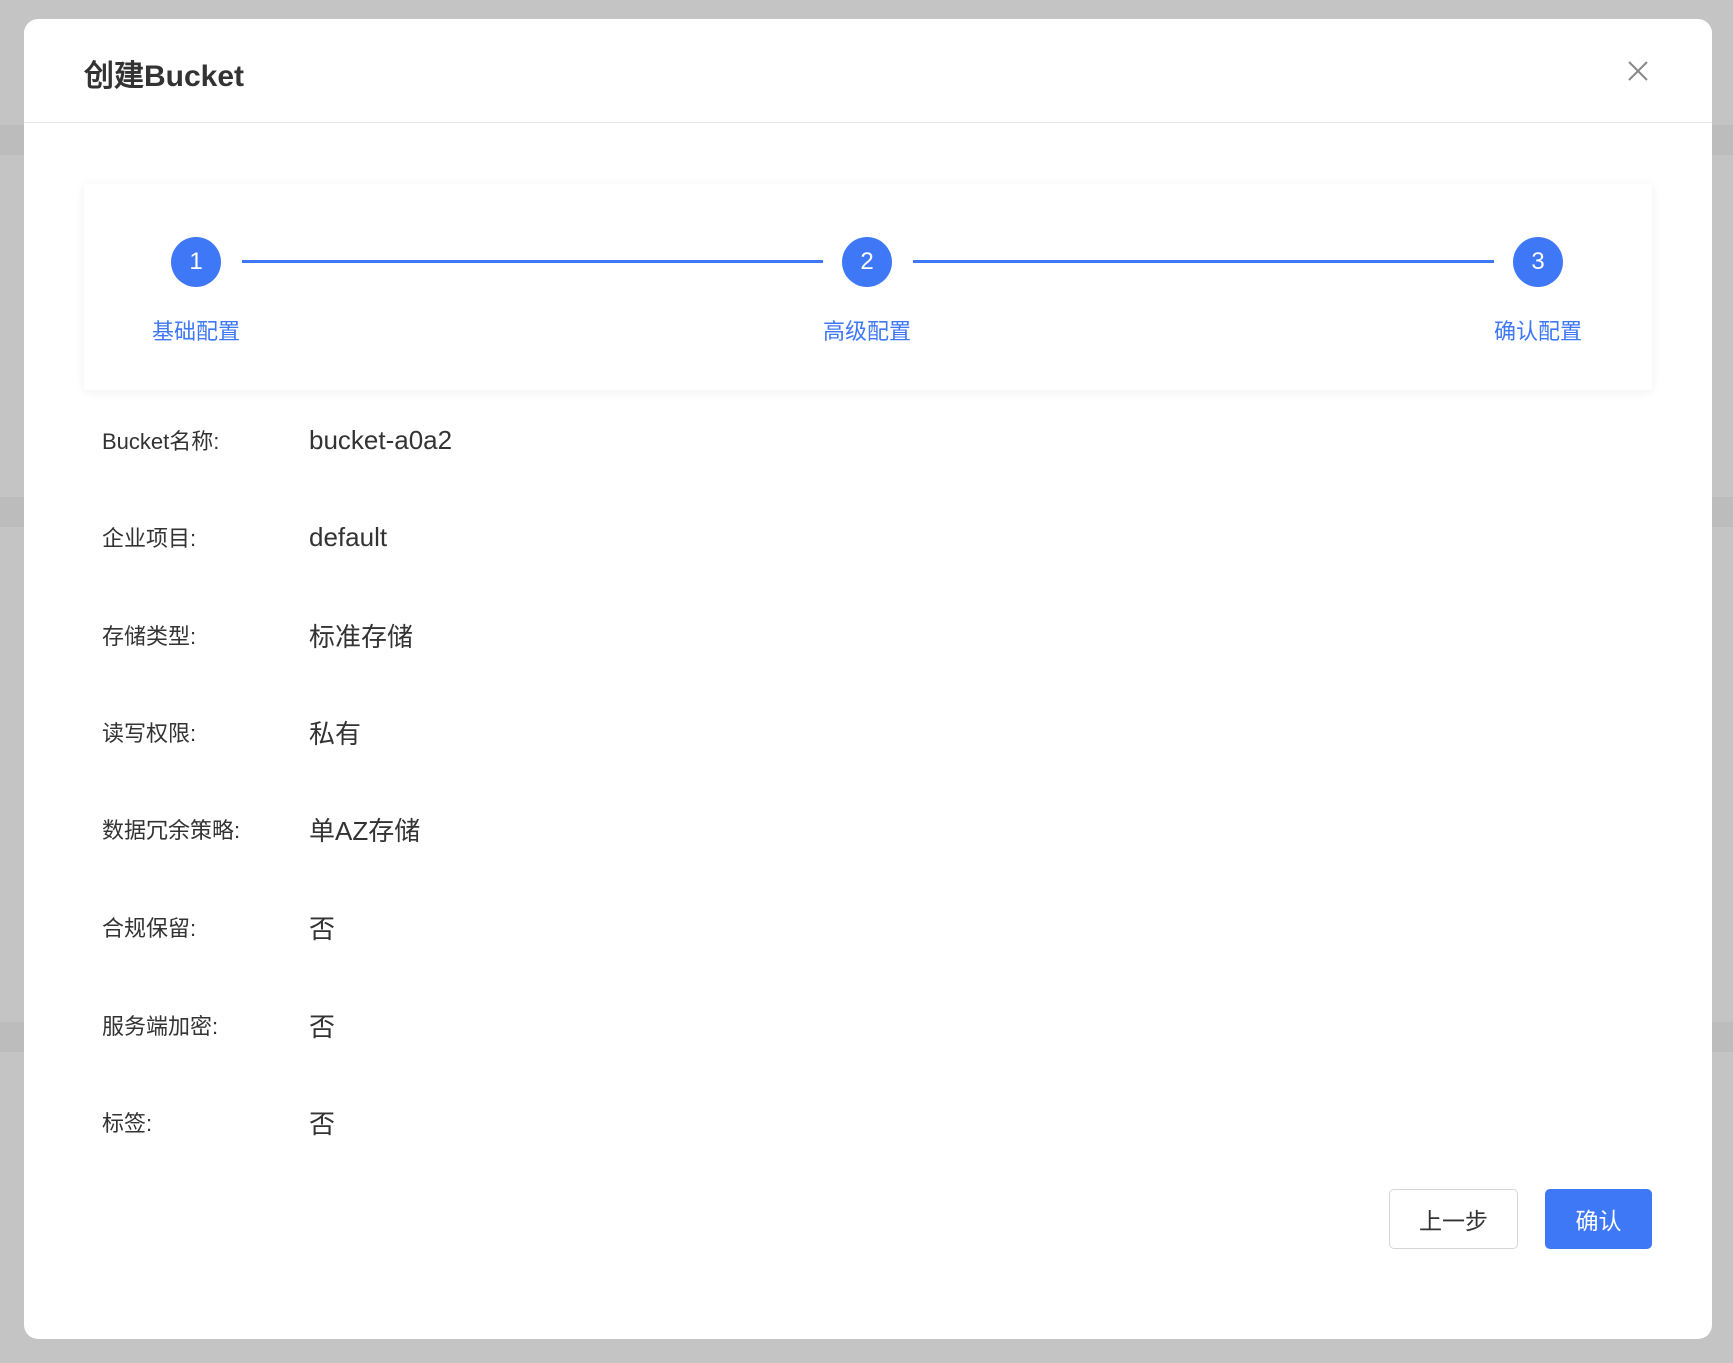  What do you see at coordinates (381, 439) in the screenshot?
I see `field-value: bucket-a0a2` at bounding box center [381, 439].